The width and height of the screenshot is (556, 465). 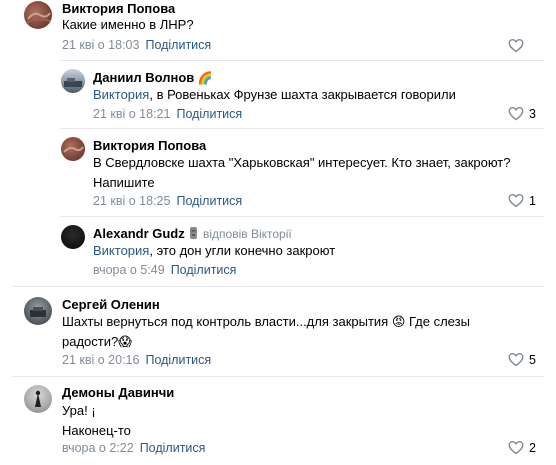 I want to click on comment-meta: вчора о 2:22 Поділитися, so click(x=133, y=448).